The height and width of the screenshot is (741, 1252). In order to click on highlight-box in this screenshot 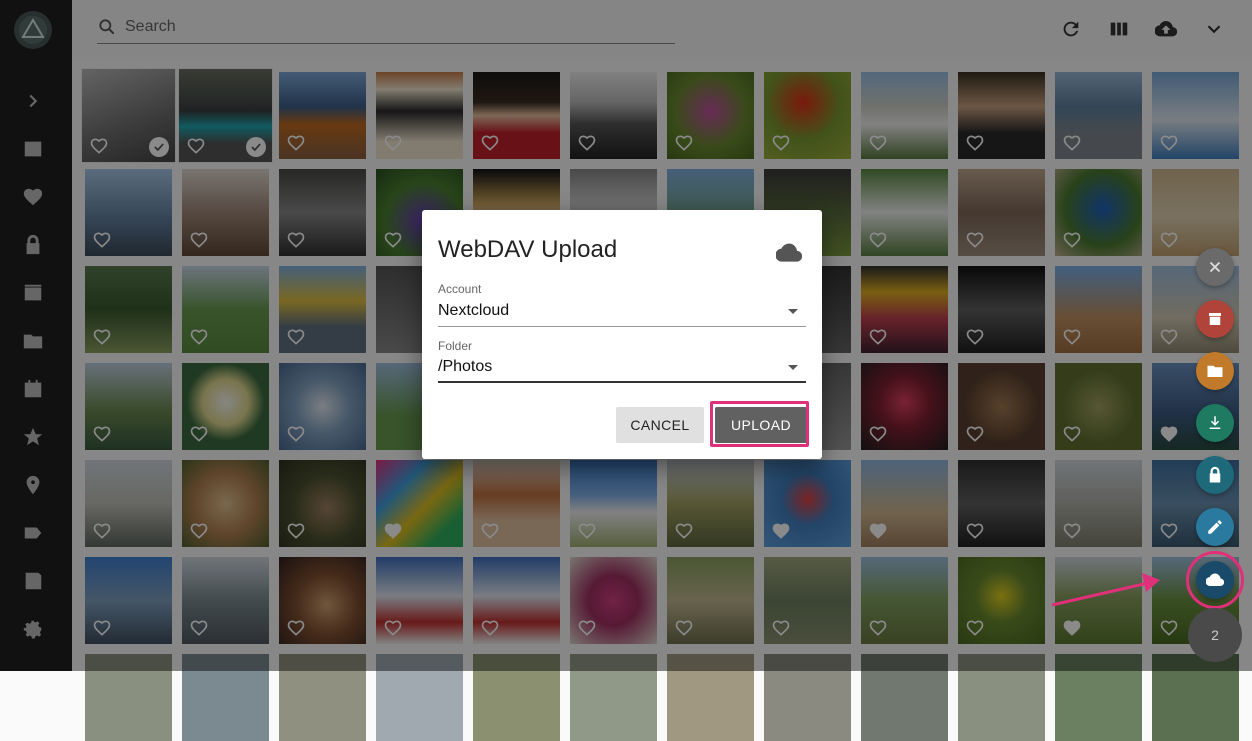, I will do `click(759, 424)`.